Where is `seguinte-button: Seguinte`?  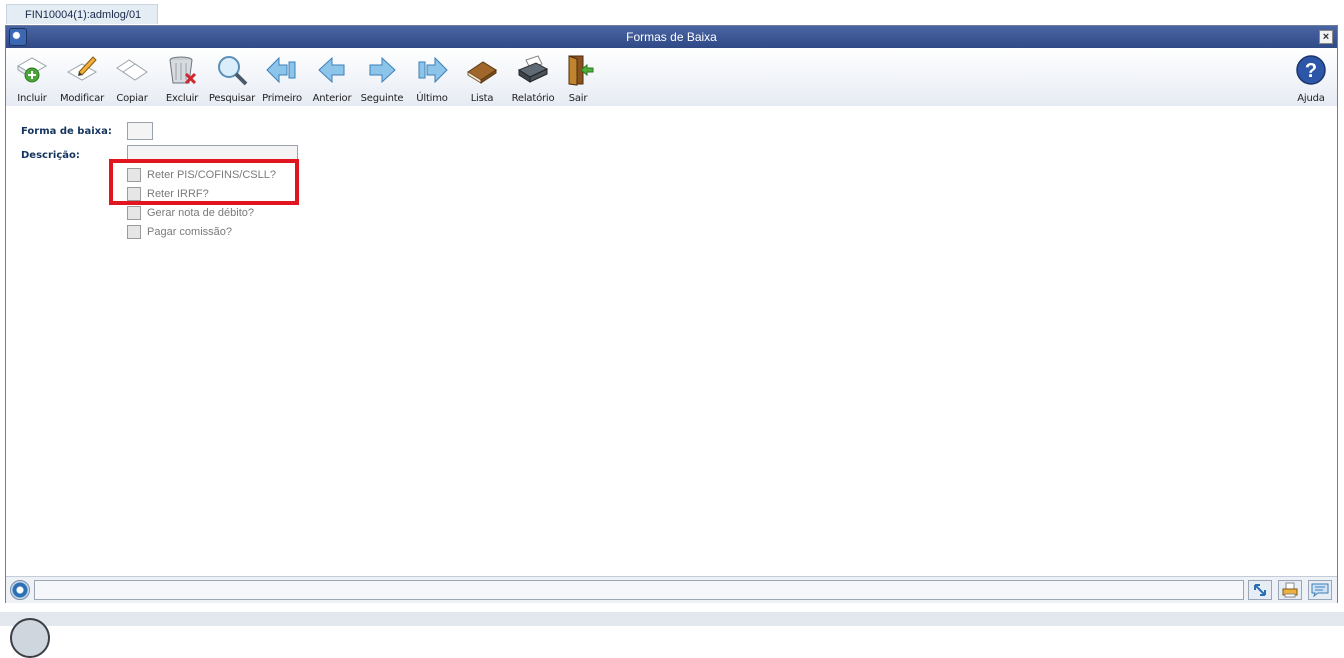 seguinte-button: Seguinte is located at coordinates (382, 78).